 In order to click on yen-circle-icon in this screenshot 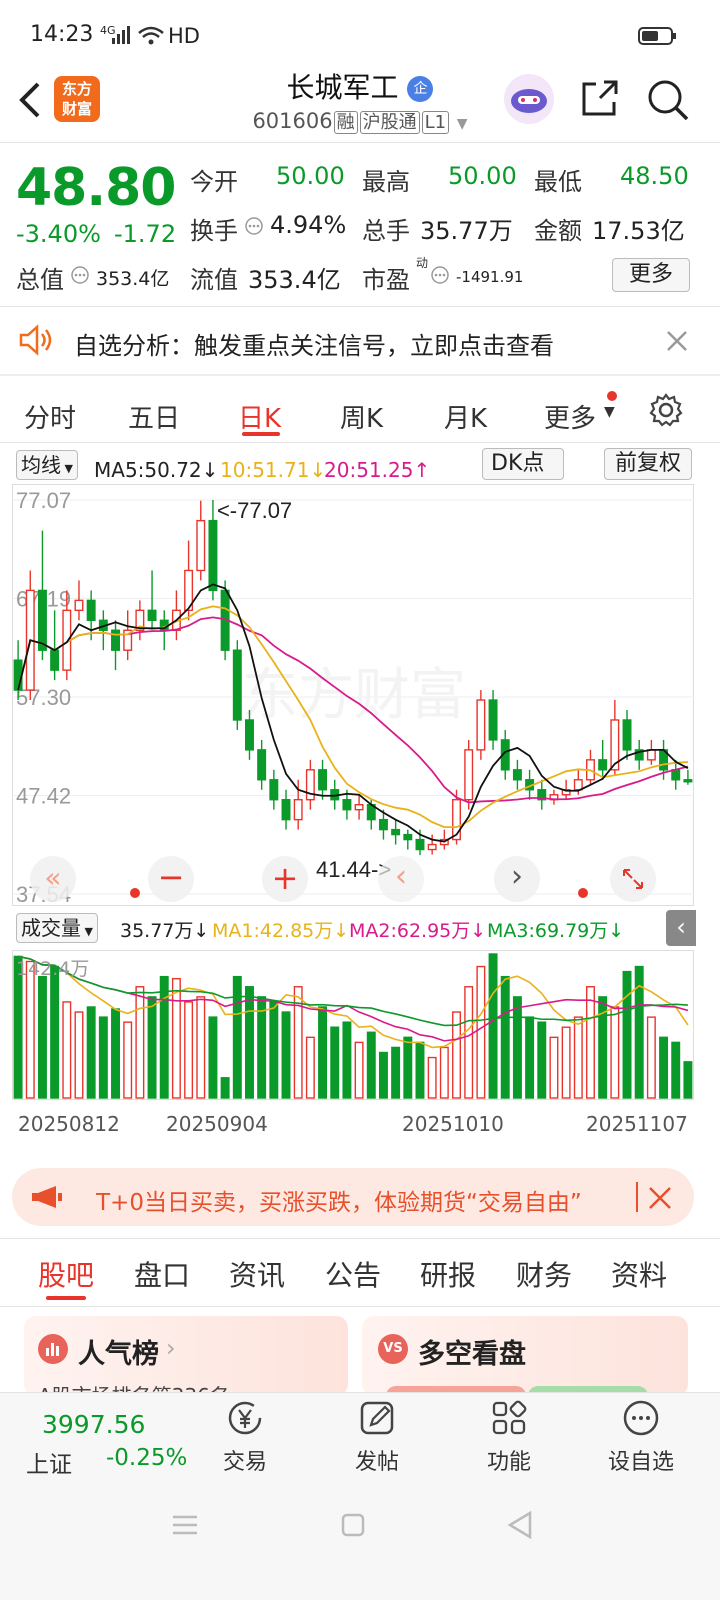, I will do `click(245, 1418)`.